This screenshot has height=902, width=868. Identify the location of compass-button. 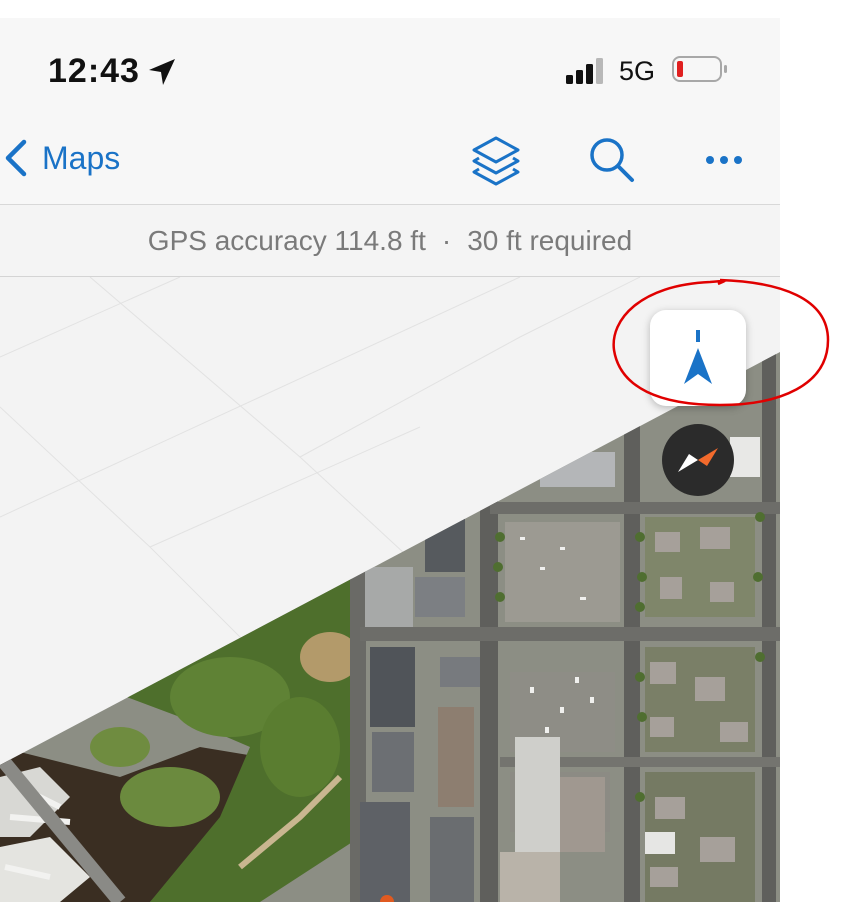
(698, 460).